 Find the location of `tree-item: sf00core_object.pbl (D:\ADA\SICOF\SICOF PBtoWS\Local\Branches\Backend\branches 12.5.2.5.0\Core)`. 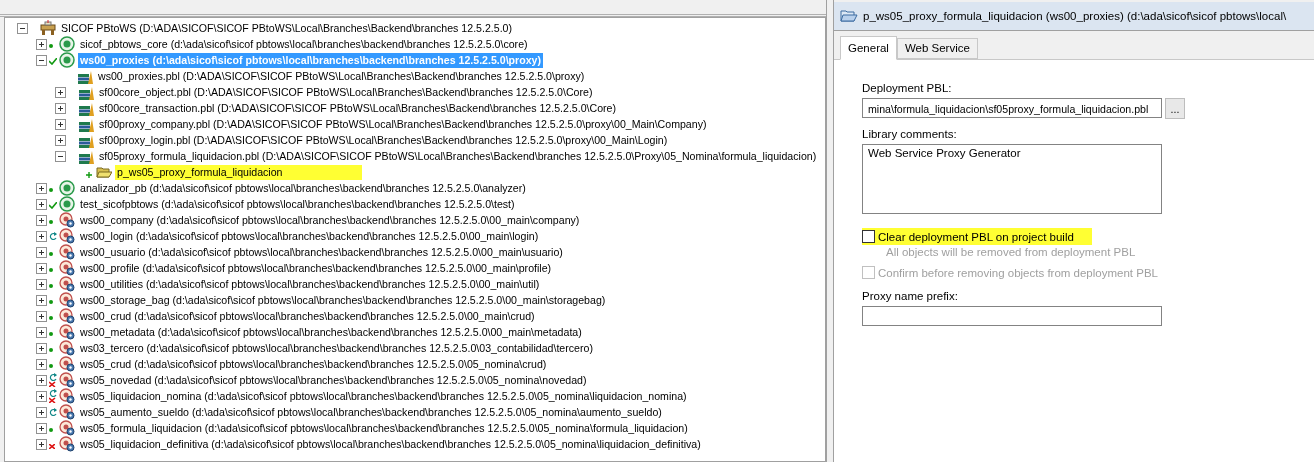

tree-item: sf00core_object.pbl (D:\ADA\SICOF\SICOF PBtoWS\Local\Branches\Backend\branches 12.5.2.5.0\Core) is located at coordinates (346, 92).